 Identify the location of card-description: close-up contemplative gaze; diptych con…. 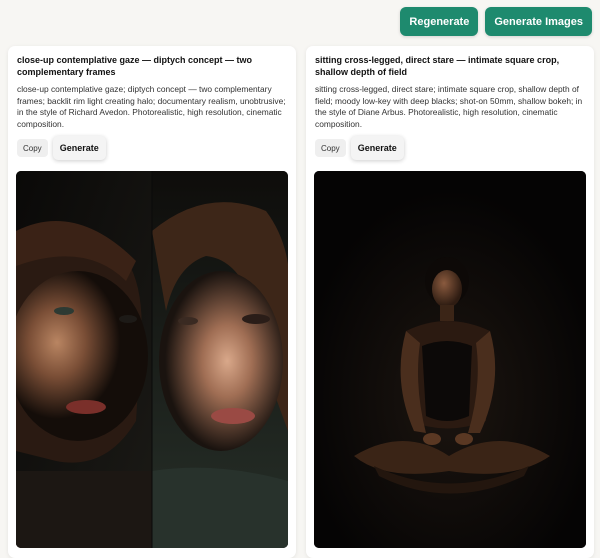
(151, 106).